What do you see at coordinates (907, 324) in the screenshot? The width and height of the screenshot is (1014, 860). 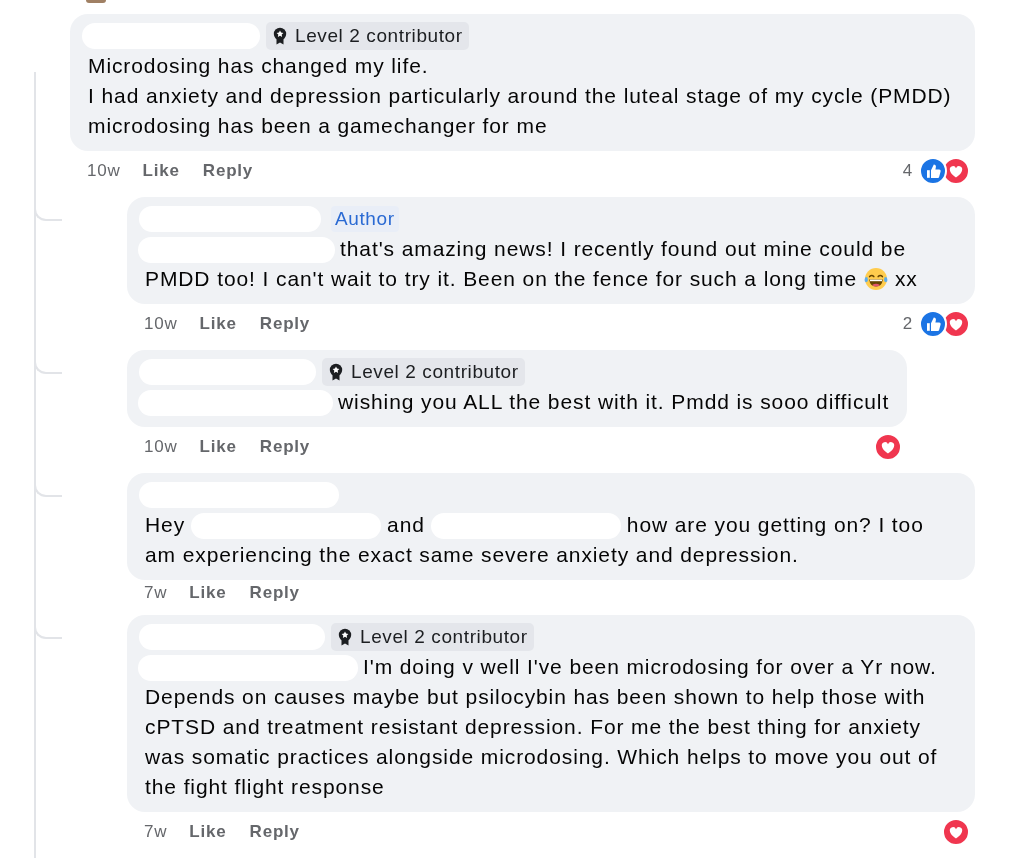 I see `reaction-count: 2` at bounding box center [907, 324].